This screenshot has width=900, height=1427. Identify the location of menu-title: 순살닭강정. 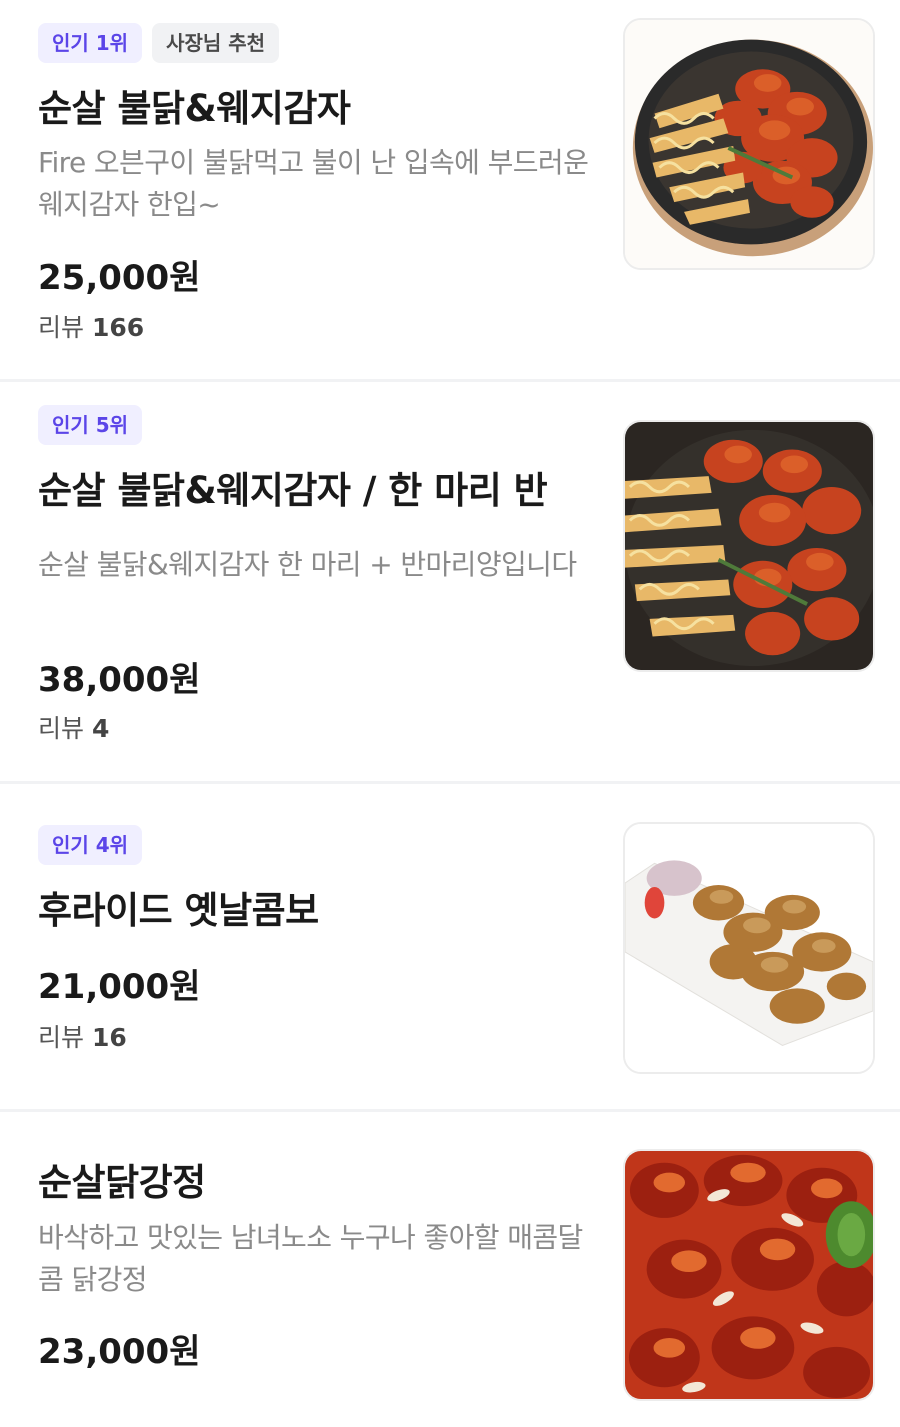
(122, 1182).